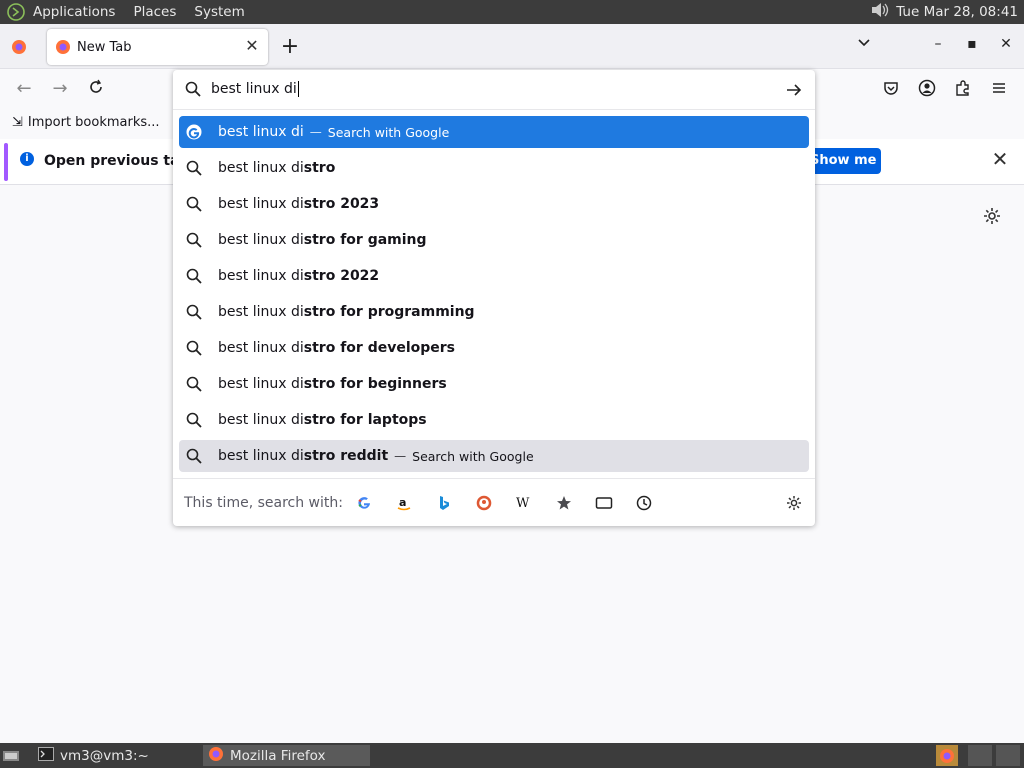  What do you see at coordinates (512, 46) in the screenshot?
I see `tab-strip: New Tab ✕ + – ▪ ✕` at bounding box center [512, 46].